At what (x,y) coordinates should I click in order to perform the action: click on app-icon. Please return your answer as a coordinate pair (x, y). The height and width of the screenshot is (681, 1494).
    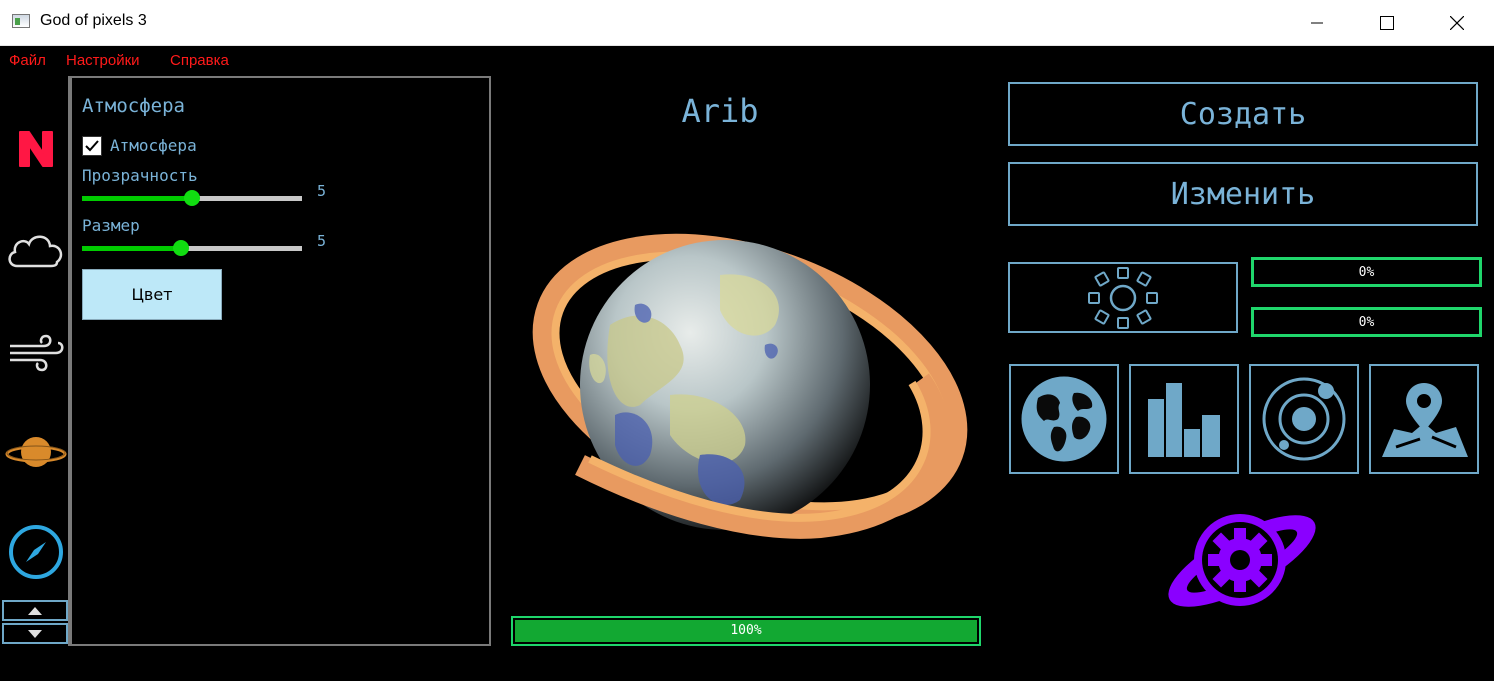
    Looking at the image, I should click on (21, 21).